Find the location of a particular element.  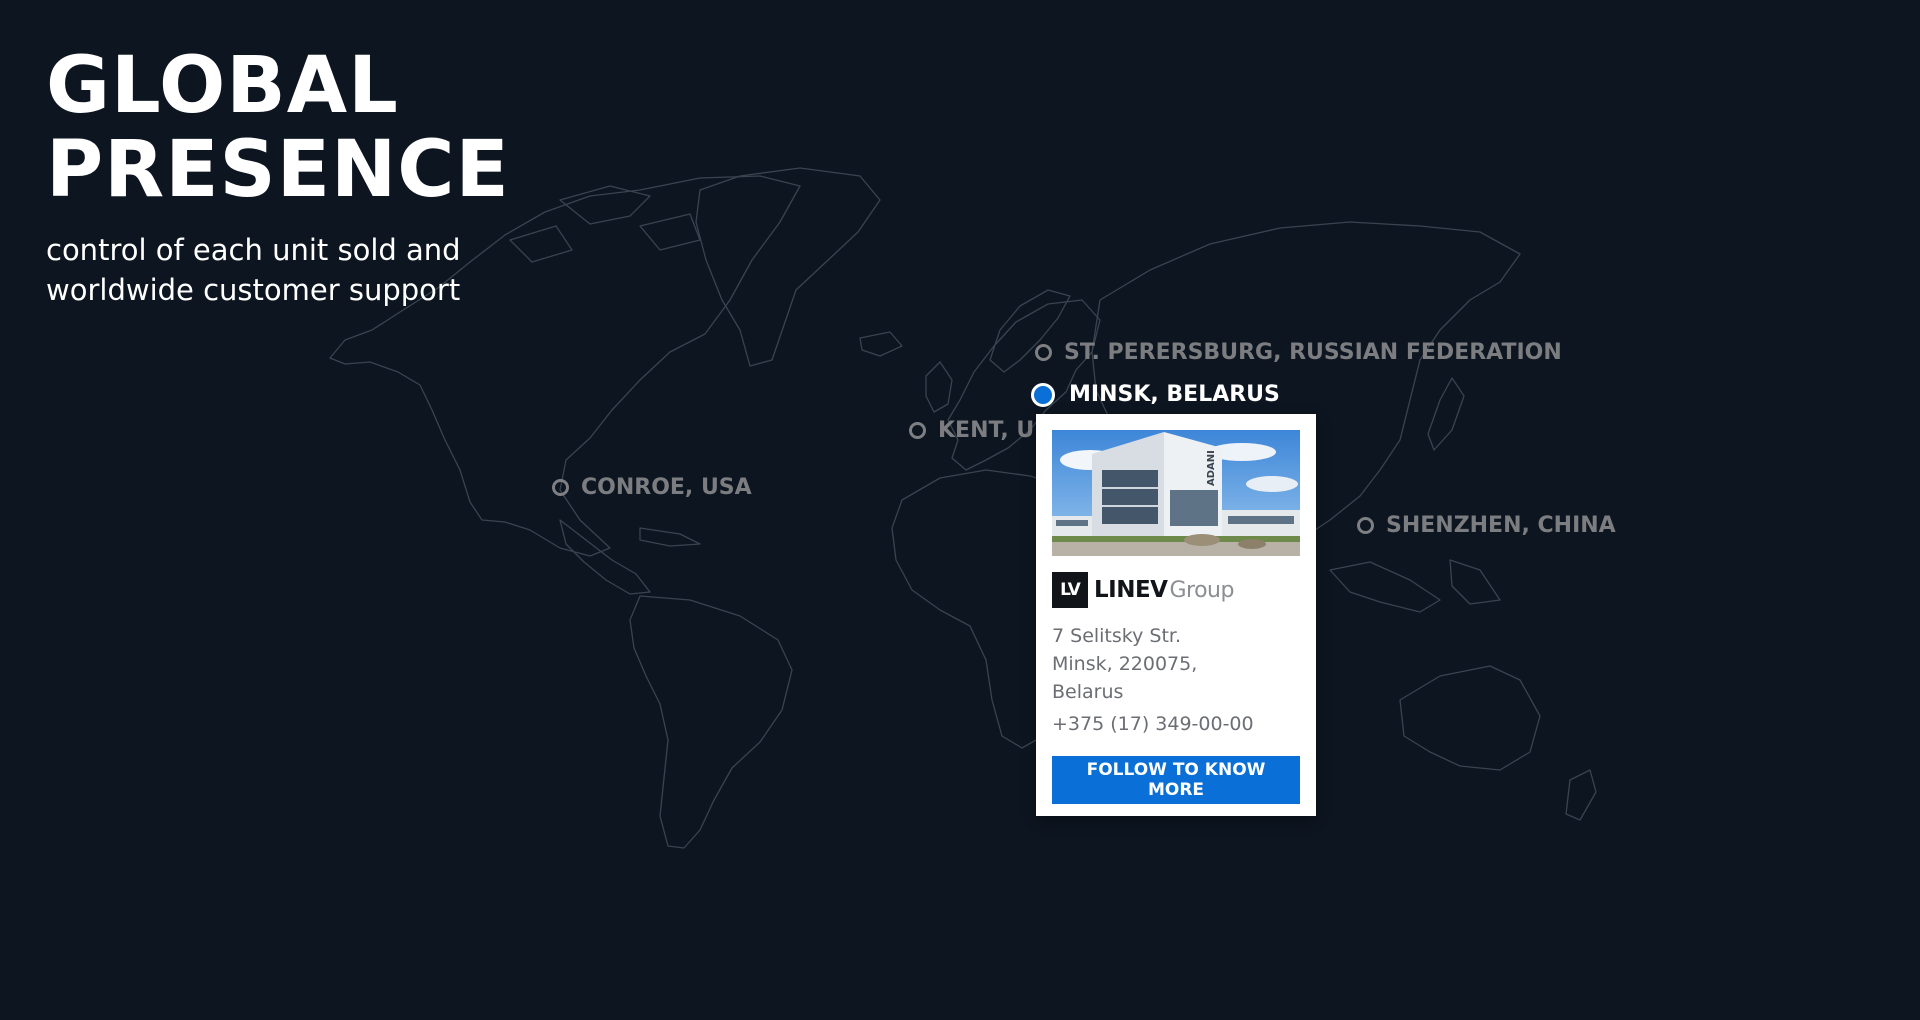

location-marker-active-icon is located at coordinates (1043, 394).